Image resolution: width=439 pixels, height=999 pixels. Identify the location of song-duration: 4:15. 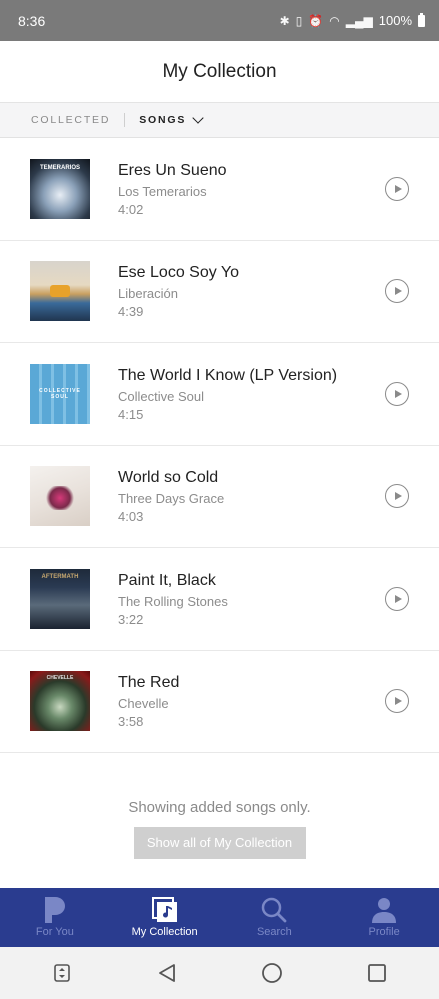
(131, 414).